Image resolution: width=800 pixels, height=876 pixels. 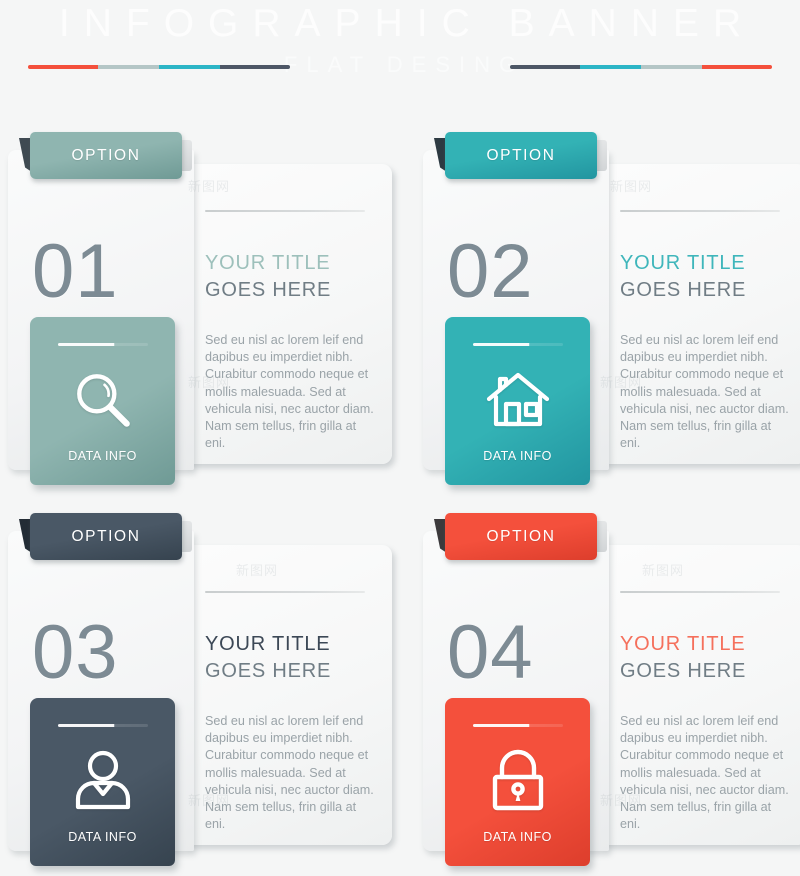 I want to click on banner-header: INFOGRAPHIC BANNER FLAT DESING, so click(x=400, y=55).